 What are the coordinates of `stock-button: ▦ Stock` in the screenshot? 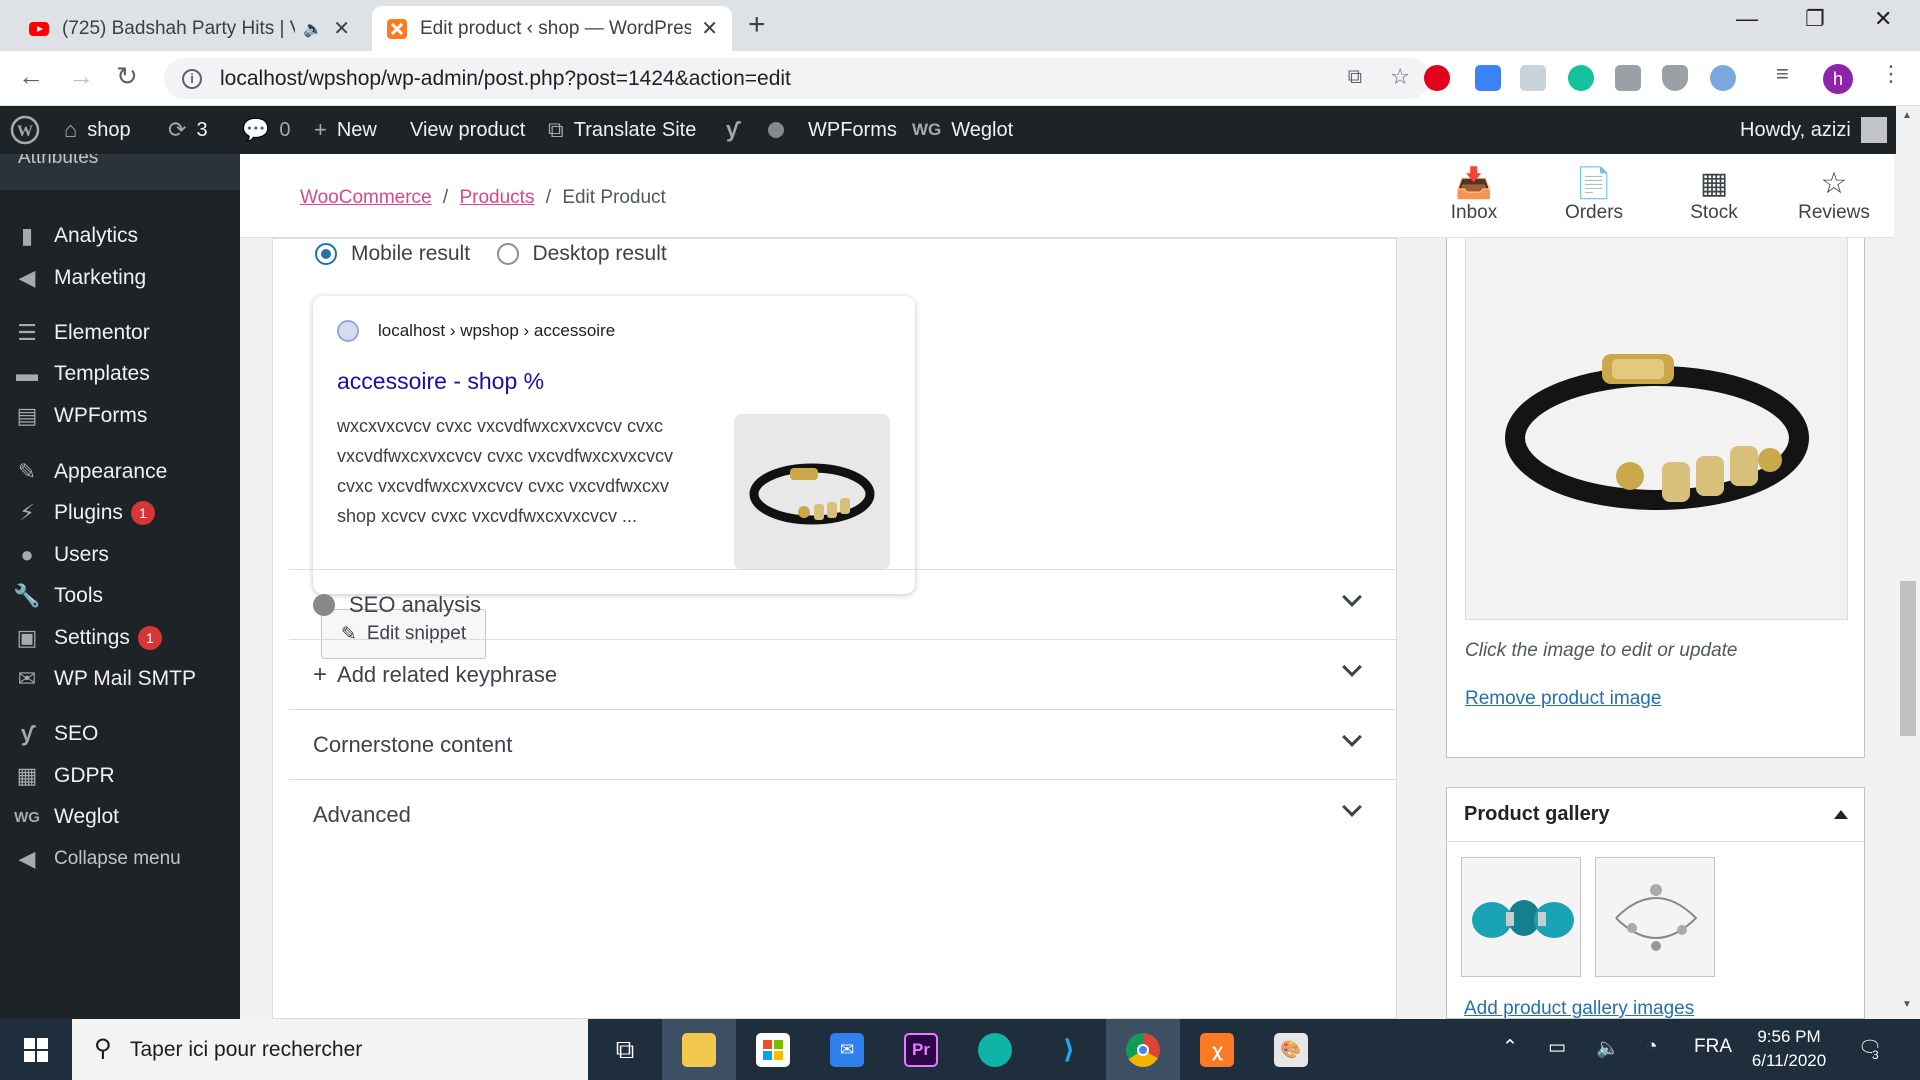 It's located at (1714, 195).